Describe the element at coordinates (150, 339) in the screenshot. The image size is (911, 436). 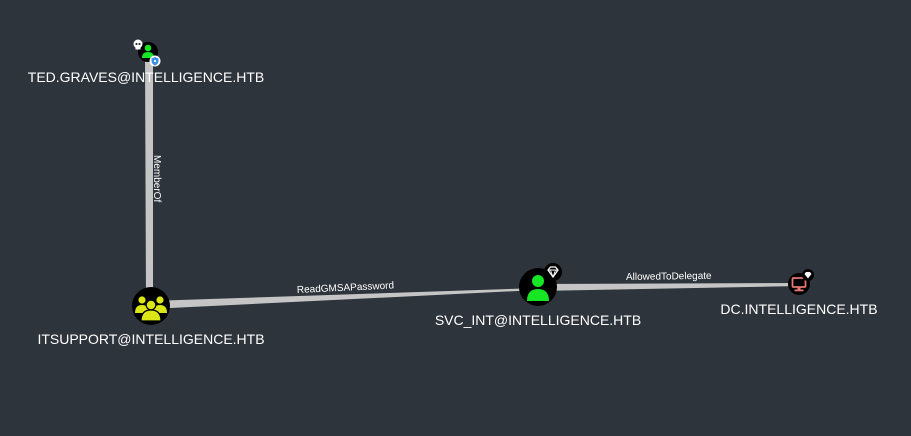
I see `node-label-itsupport: ITSUPPORT@INTELLIGENCE.HTB` at that location.